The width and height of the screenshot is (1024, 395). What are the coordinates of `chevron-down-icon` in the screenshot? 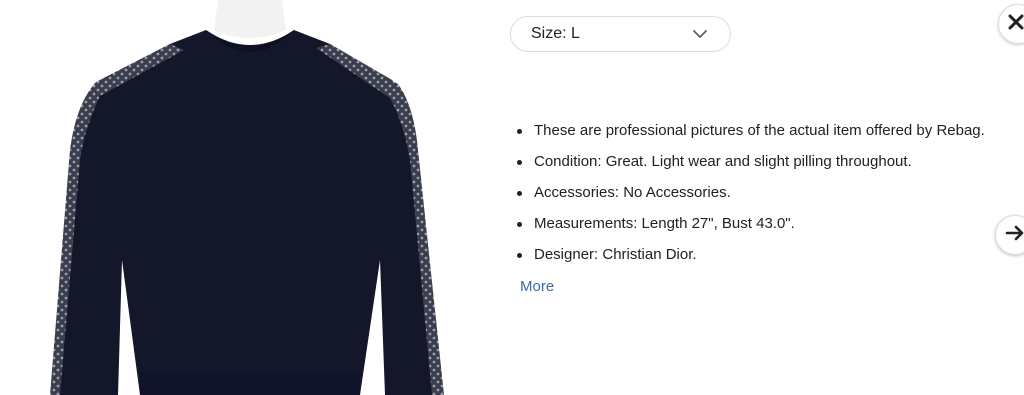 It's located at (700, 34).